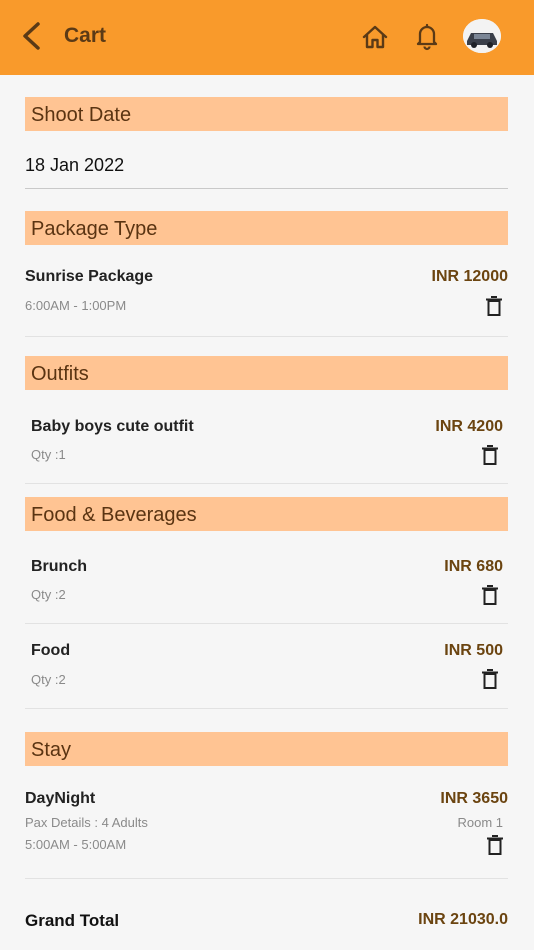 This screenshot has height=950, width=534. I want to click on outfit-qty: Qty :1, so click(48, 454).